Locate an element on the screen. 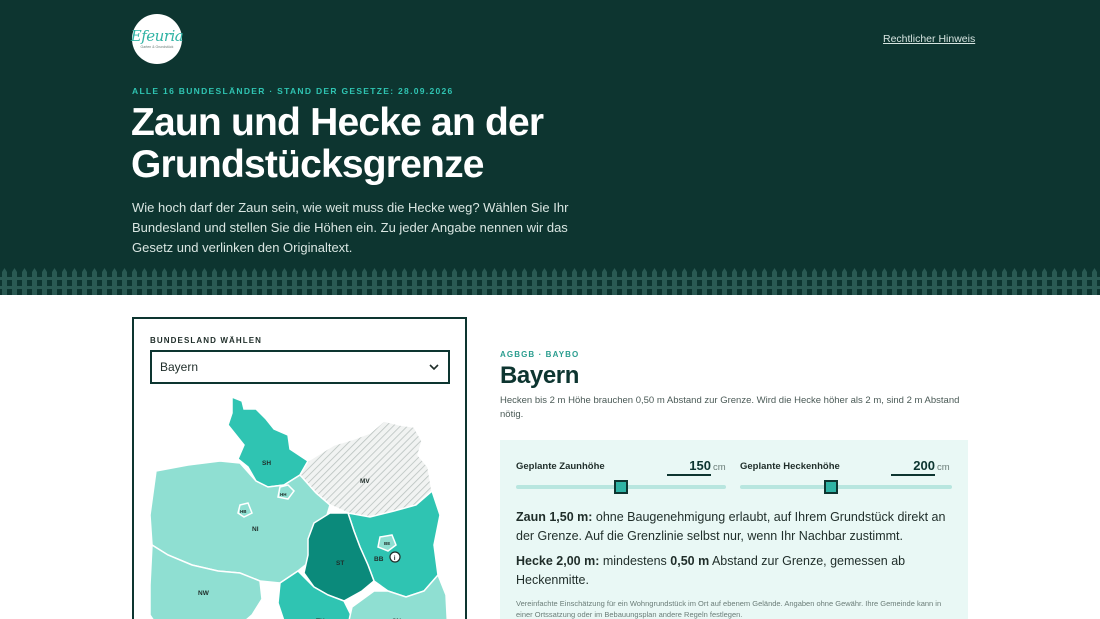 The width and height of the screenshot is (1100, 619). map-label-ni: NI is located at coordinates (255, 529).